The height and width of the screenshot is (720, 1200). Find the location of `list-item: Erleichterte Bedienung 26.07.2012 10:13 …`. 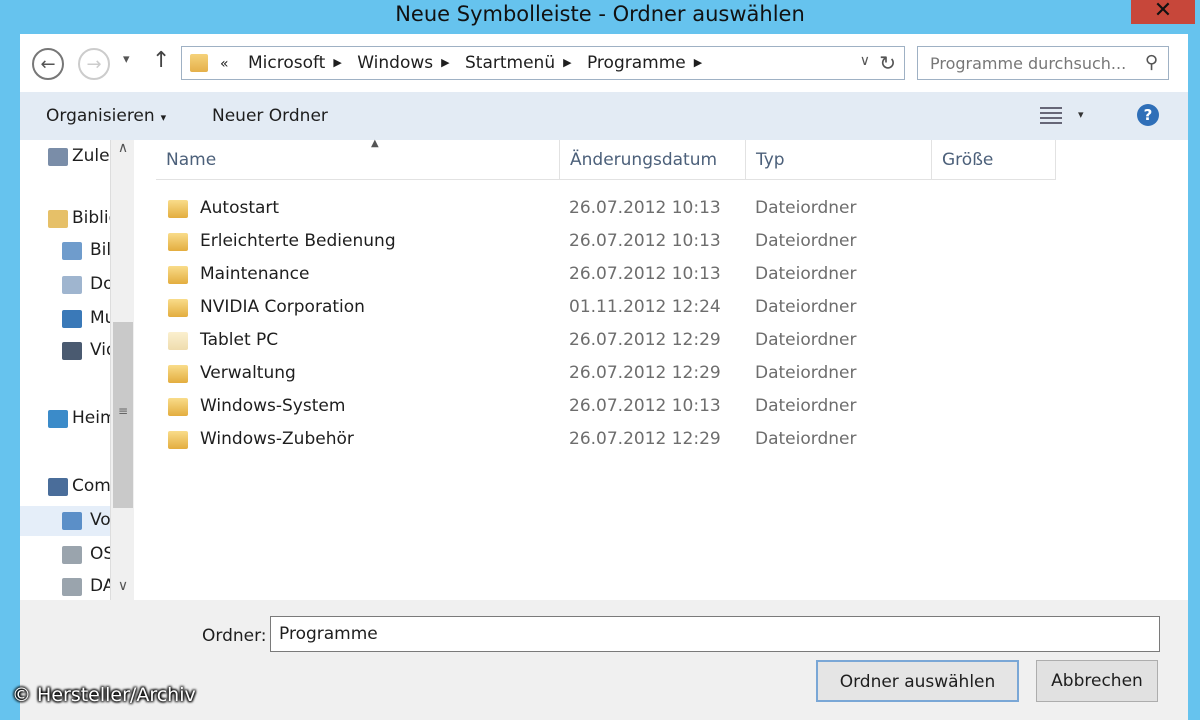

list-item: Erleichterte Bedienung 26.07.2012 10:13 … is located at coordinates (606, 241).